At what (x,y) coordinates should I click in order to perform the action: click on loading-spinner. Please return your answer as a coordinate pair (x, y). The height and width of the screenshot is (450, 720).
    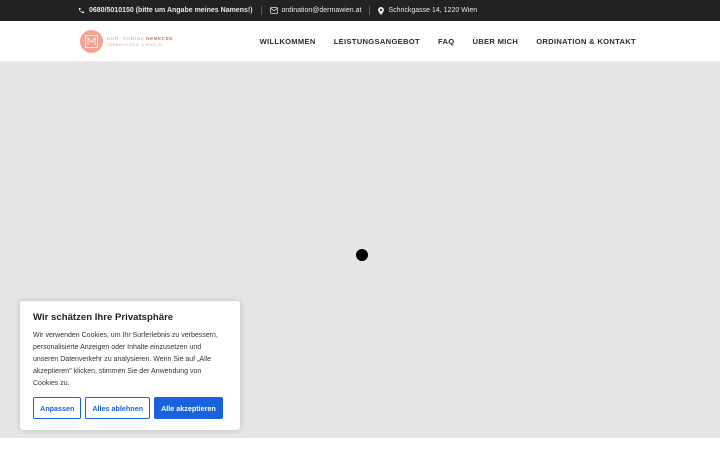
    Looking at the image, I should click on (362, 255).